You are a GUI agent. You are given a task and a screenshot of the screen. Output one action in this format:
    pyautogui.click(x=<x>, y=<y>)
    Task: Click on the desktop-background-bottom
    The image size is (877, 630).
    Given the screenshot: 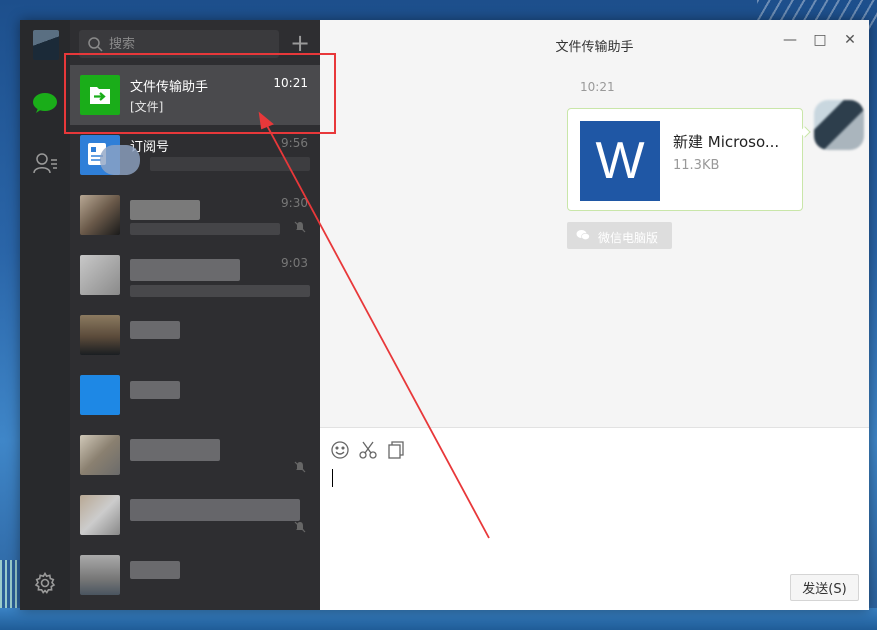 What is the action you would take?
    pyautogui.click(x=438, y=619)
    